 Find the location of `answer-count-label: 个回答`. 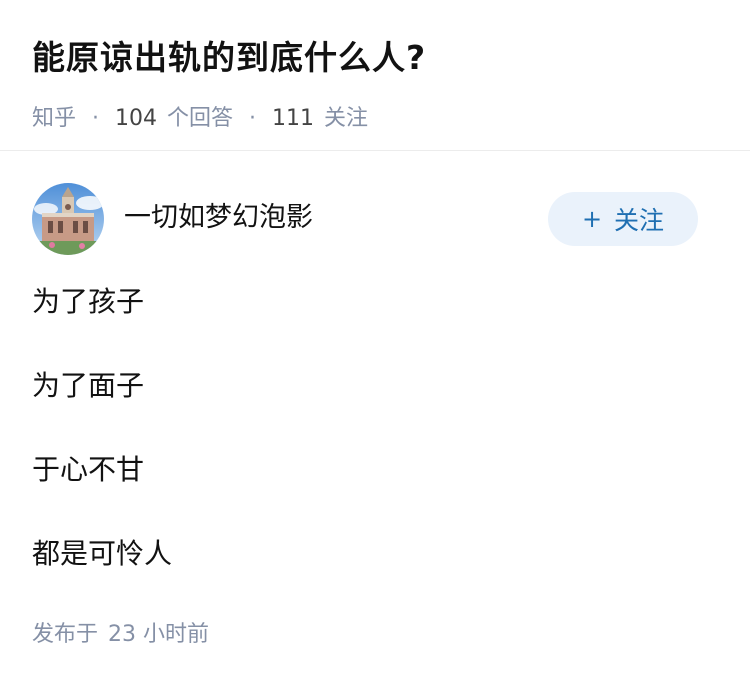

answer-count-label: 个回答 is located at coordinates (200, 119).